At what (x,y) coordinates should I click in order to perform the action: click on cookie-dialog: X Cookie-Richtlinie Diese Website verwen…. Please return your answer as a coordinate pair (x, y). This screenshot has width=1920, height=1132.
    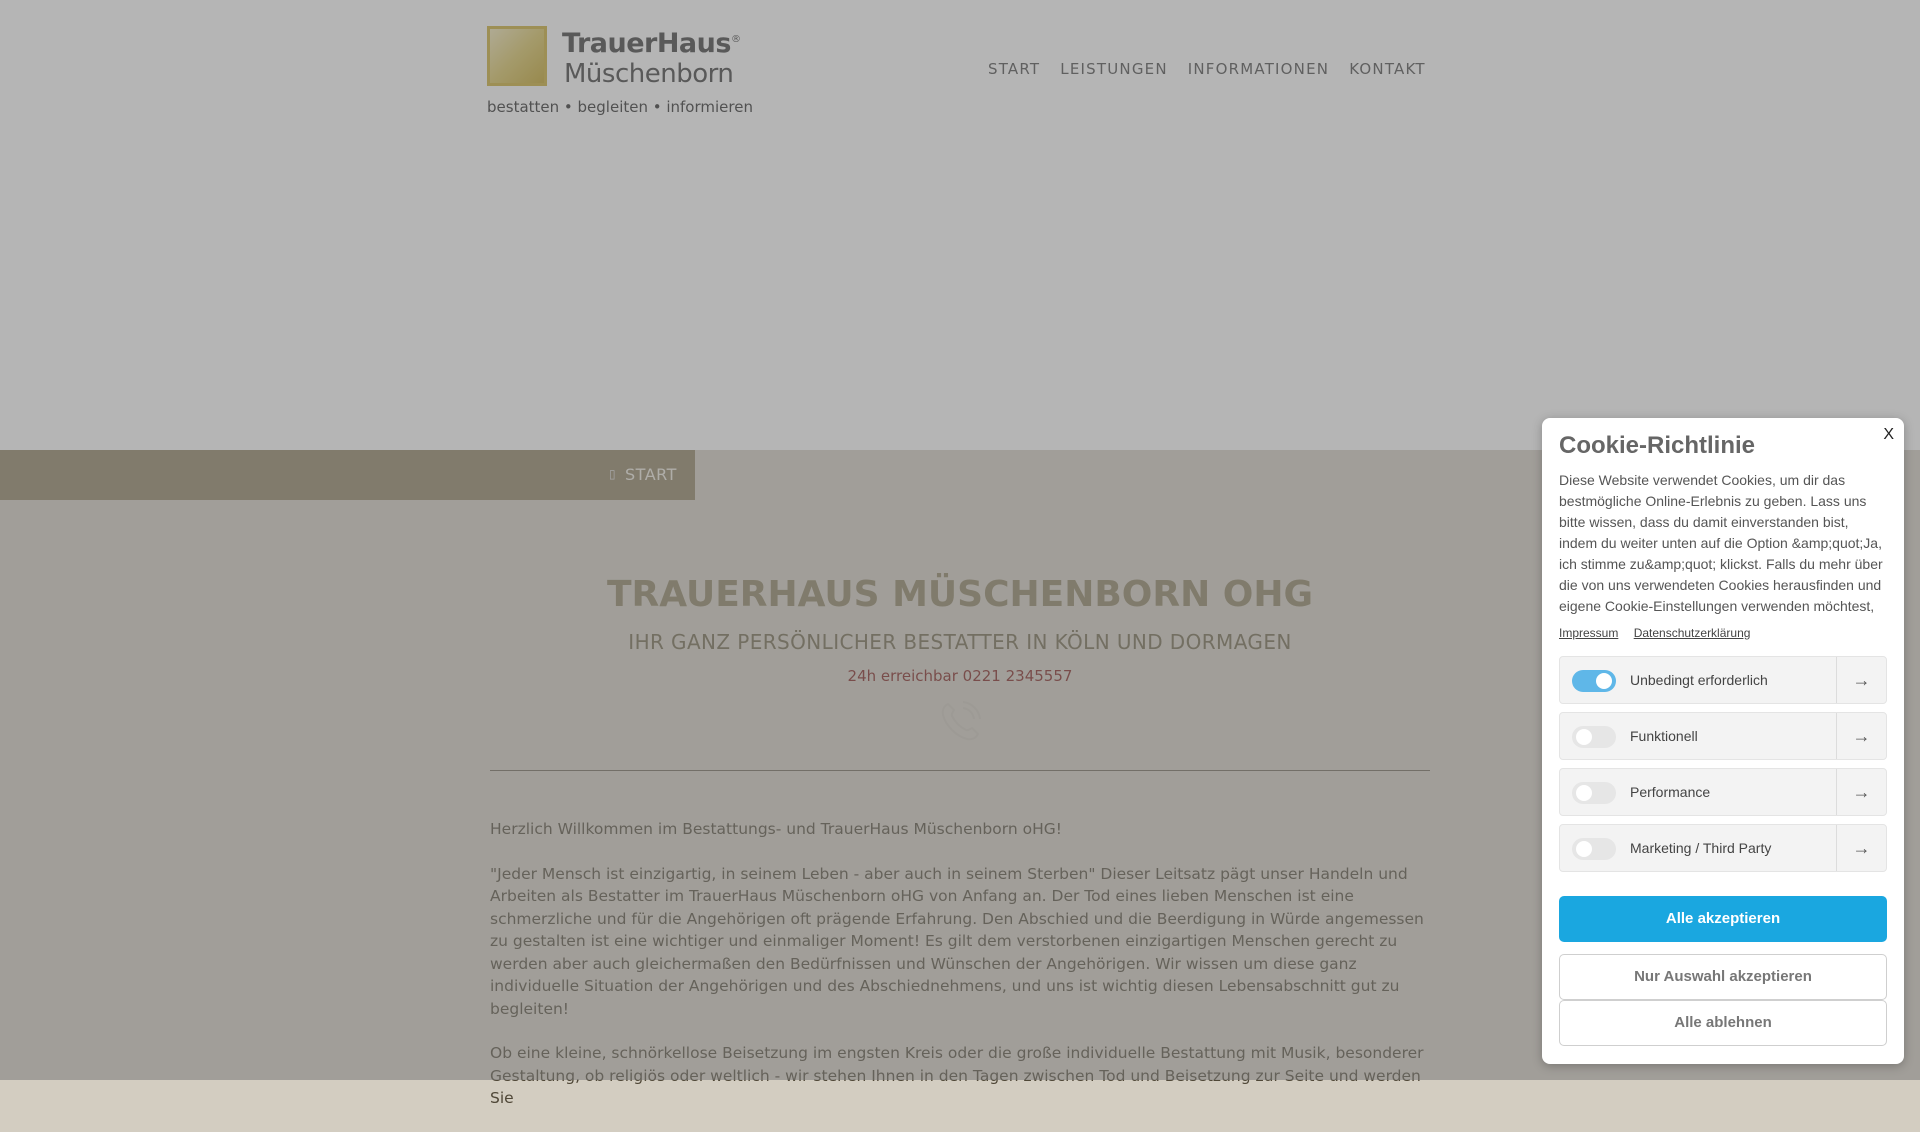
    Looking at the image, I should click on (1723, 741).